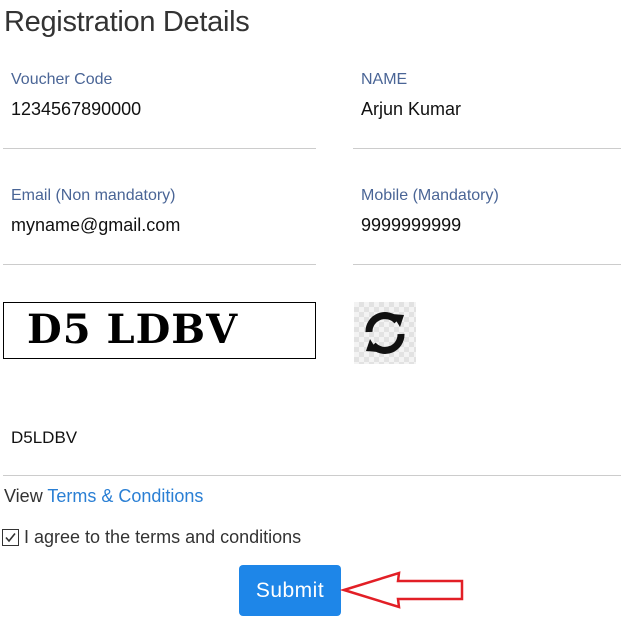  What do you see at coordinates (163, 537) in the screenshot?
I see `agree-label: I agree to the terms and conditions` at bounding box center [163, 537].